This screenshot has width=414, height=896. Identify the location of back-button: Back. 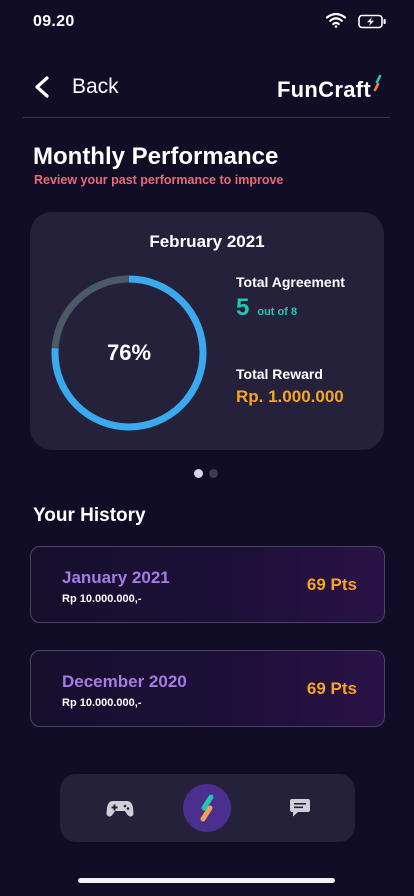
(75, 87).